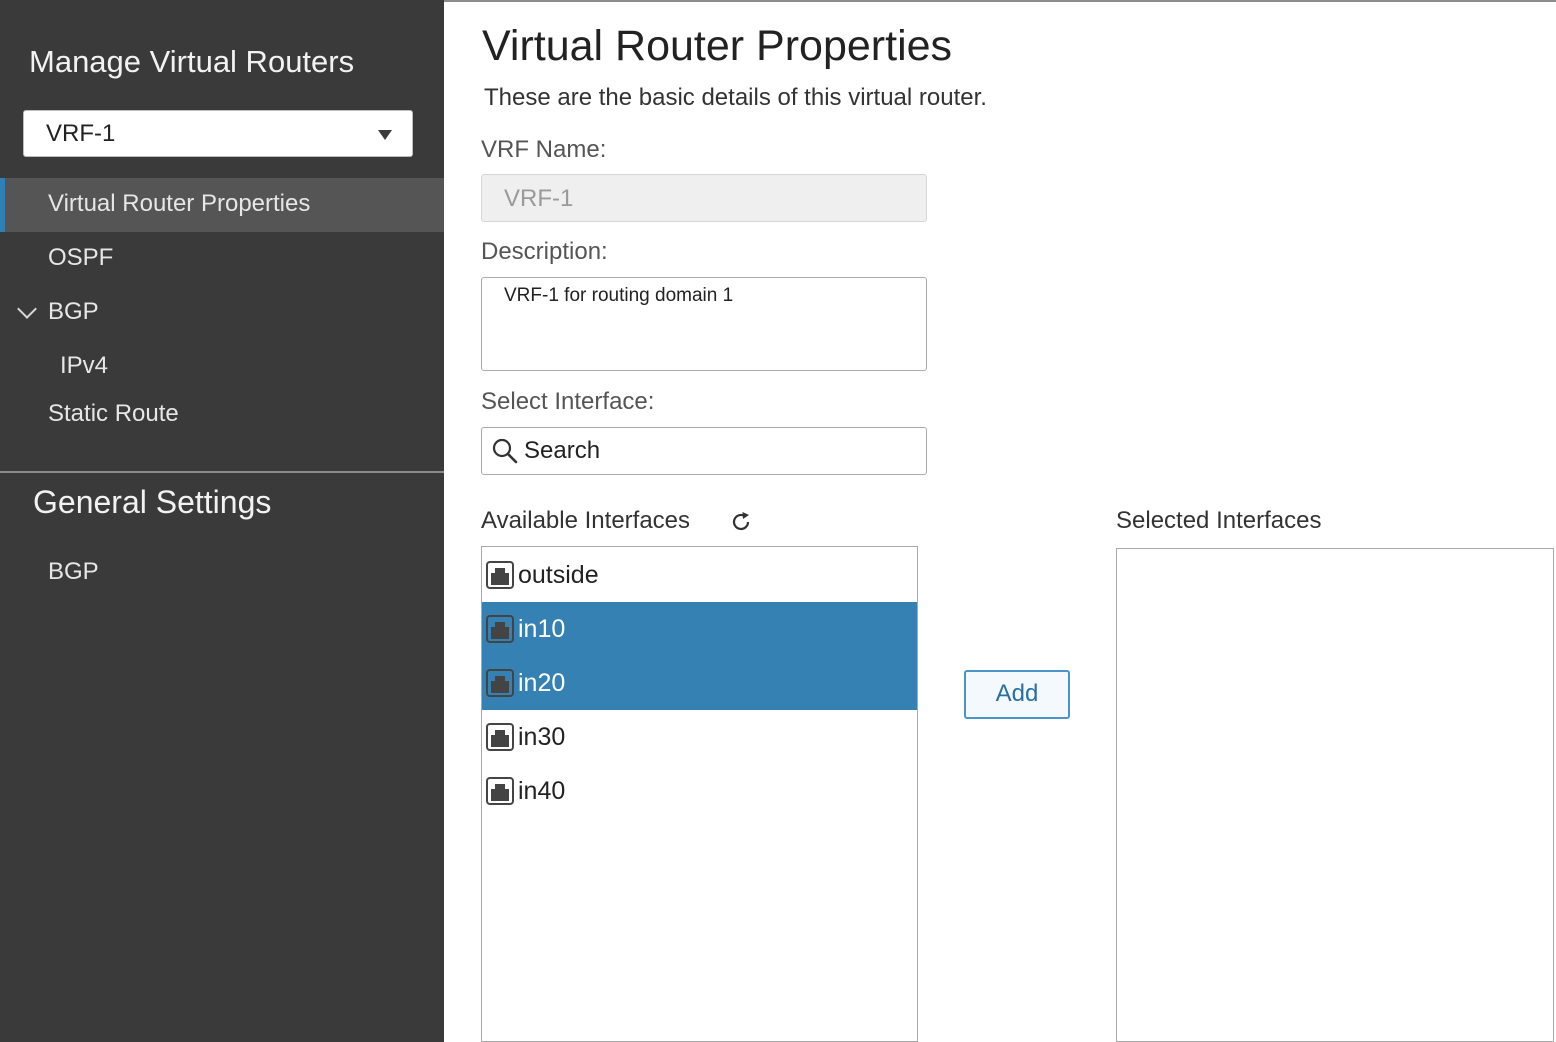  I want to click on description-field: VRF-1 for routing domain 1, so click(704, 324).